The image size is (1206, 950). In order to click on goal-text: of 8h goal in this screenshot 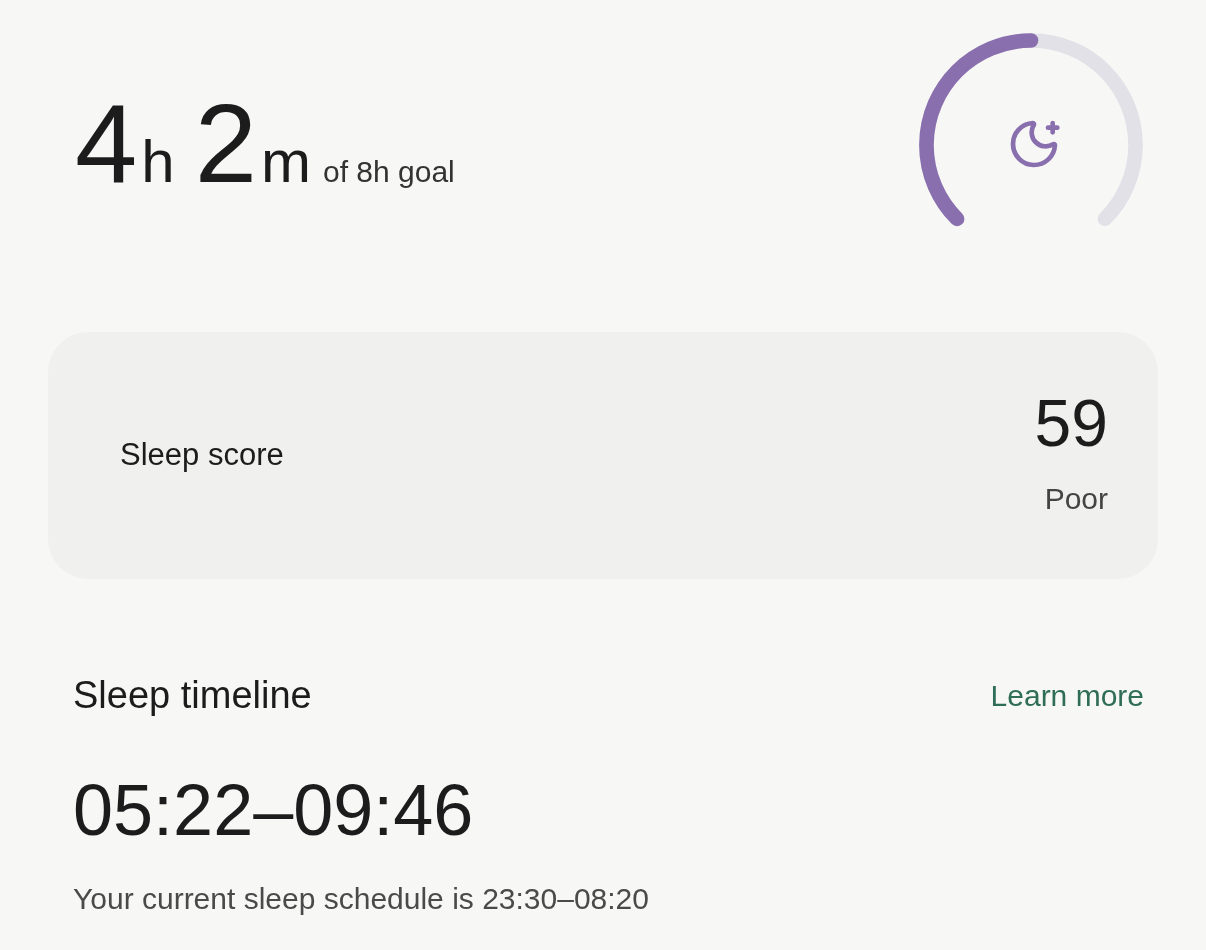, I will do `click(388, 172)`.